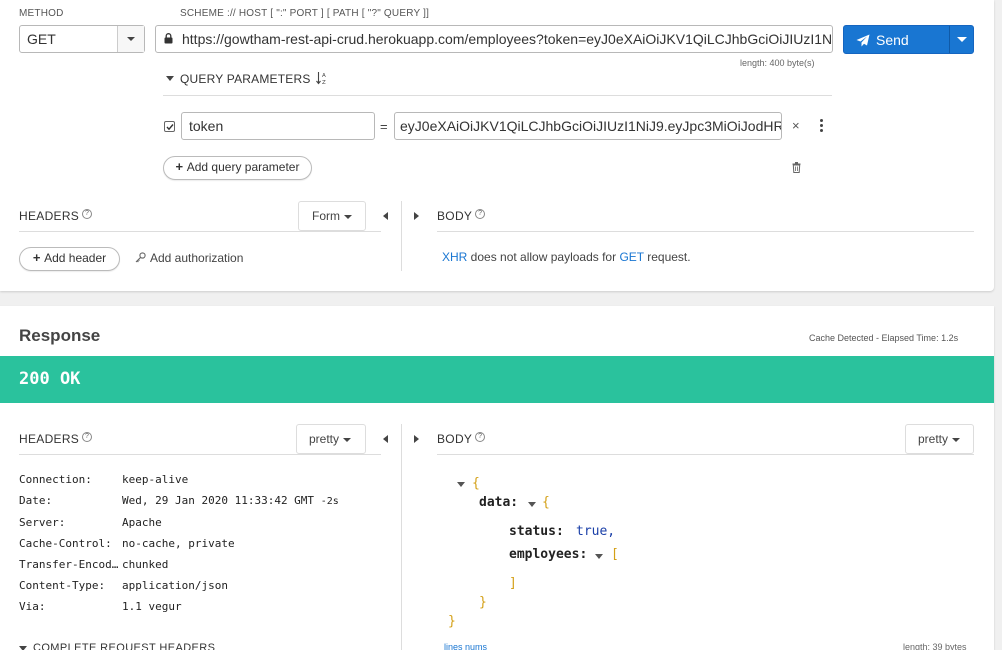 The image size is (1002, 650). What do you see at coordinates (548, 554) in the screenshot?
I see `json-key-employees: employees:` at bounding box center [548, 554].